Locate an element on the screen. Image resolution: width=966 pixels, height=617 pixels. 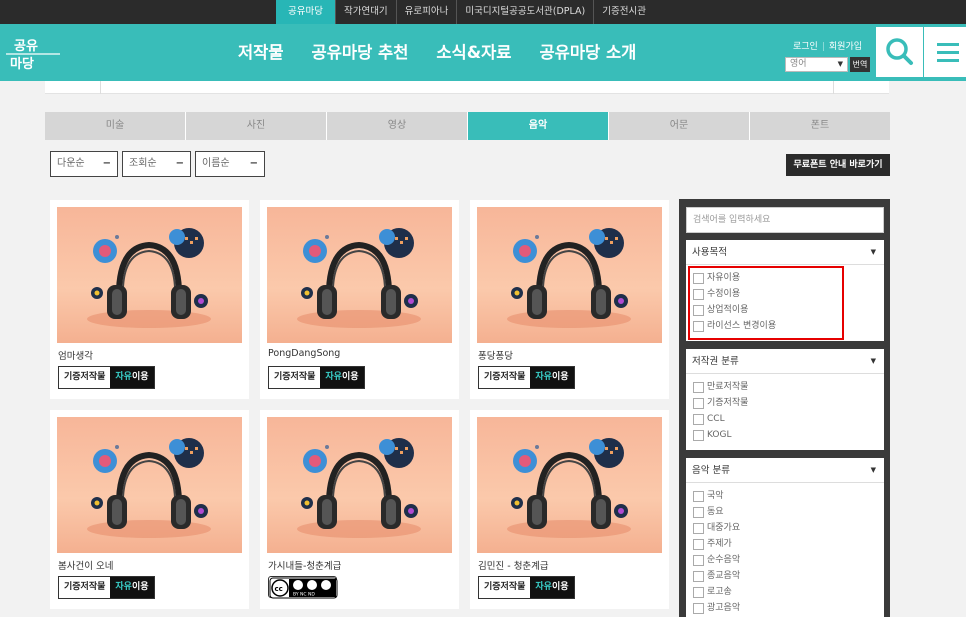
category-tabs: 미술 사진 영상 음악 어문 폰트 is located at coordinates (467, 126).